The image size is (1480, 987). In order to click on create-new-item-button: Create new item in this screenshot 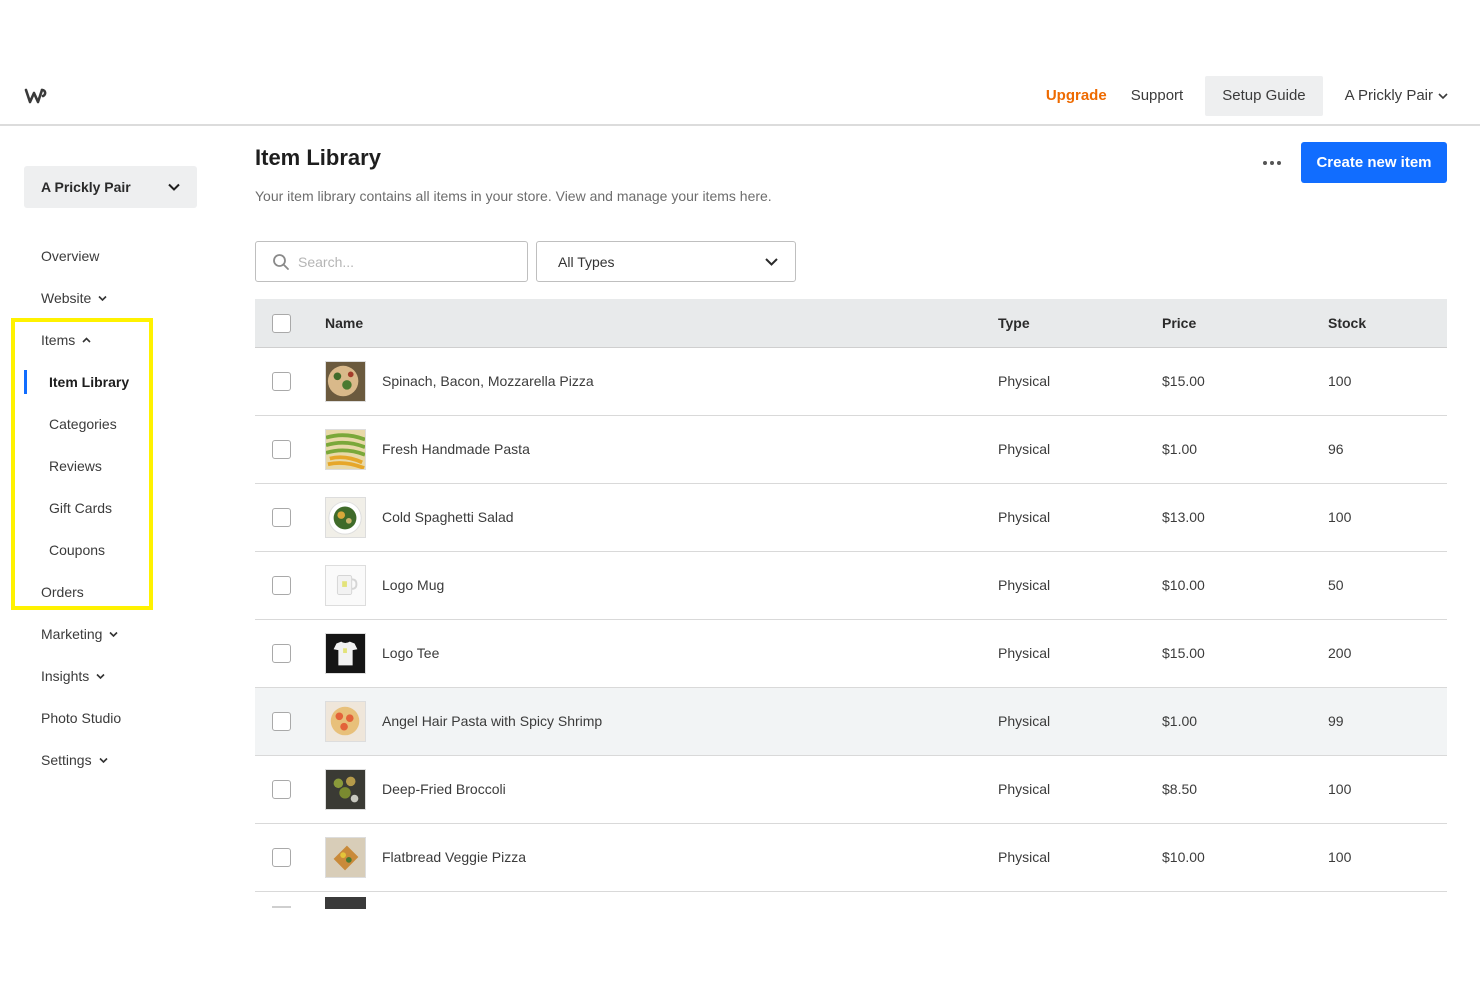, I will do `click(1374, 162)`.